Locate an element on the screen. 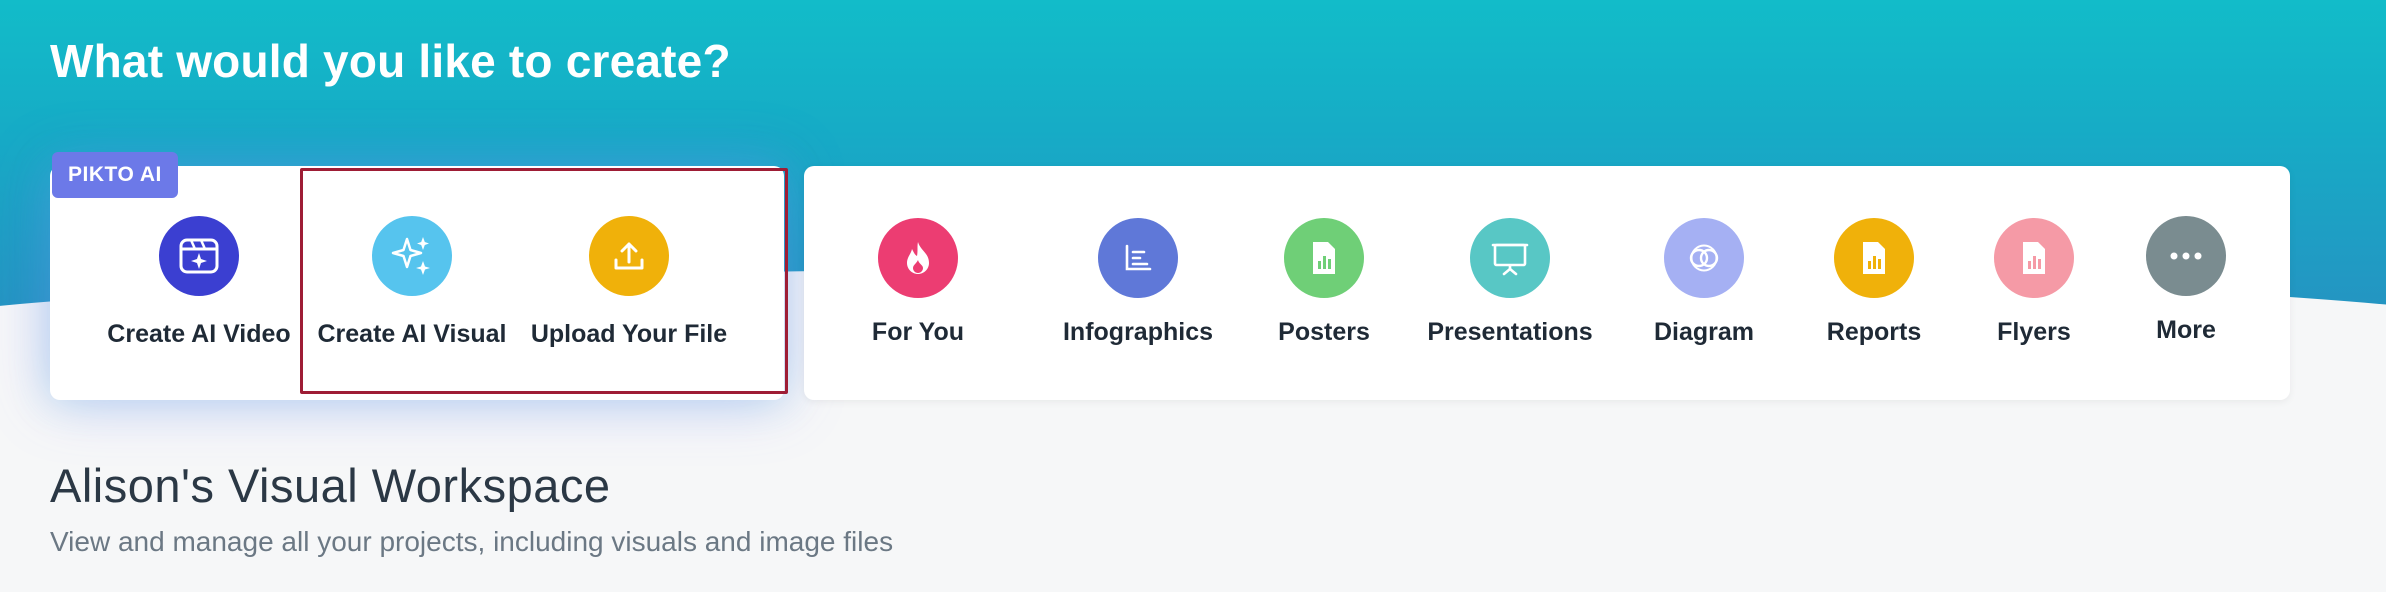  category-label: For You is located at coordinates (918, 332).